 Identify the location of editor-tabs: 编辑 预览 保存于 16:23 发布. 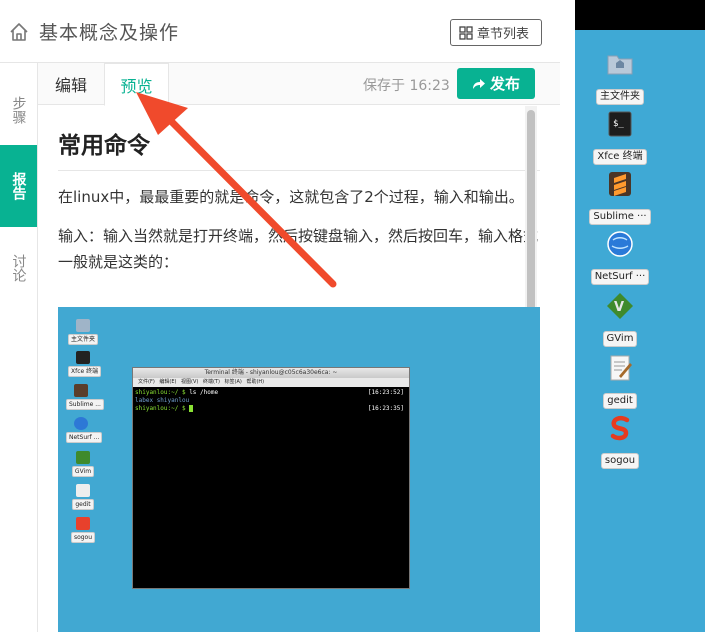
(299, 84).